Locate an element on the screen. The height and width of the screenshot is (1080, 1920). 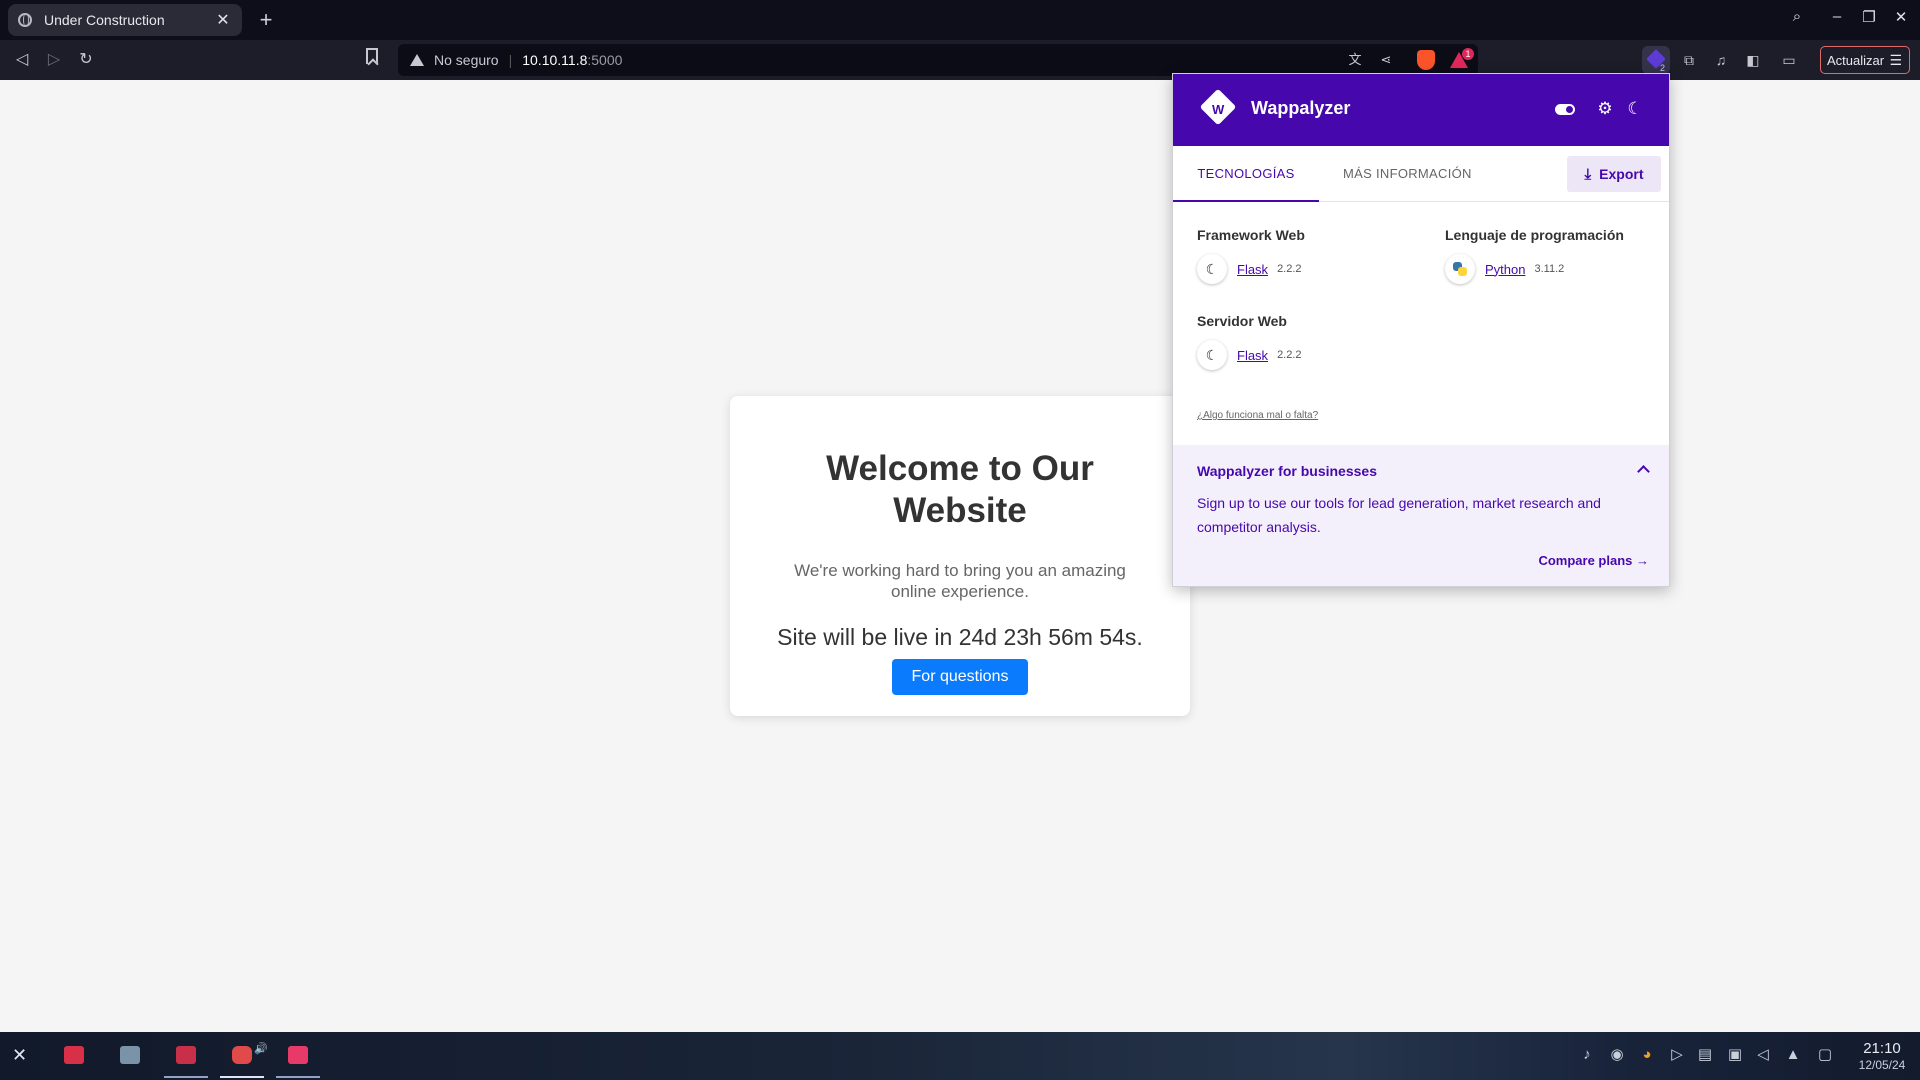
wappalyzer-tabs: TECNOLOGÍAS MÁS INFORMACIÓN ⤓ Export is located at coordinates (1421, 174).